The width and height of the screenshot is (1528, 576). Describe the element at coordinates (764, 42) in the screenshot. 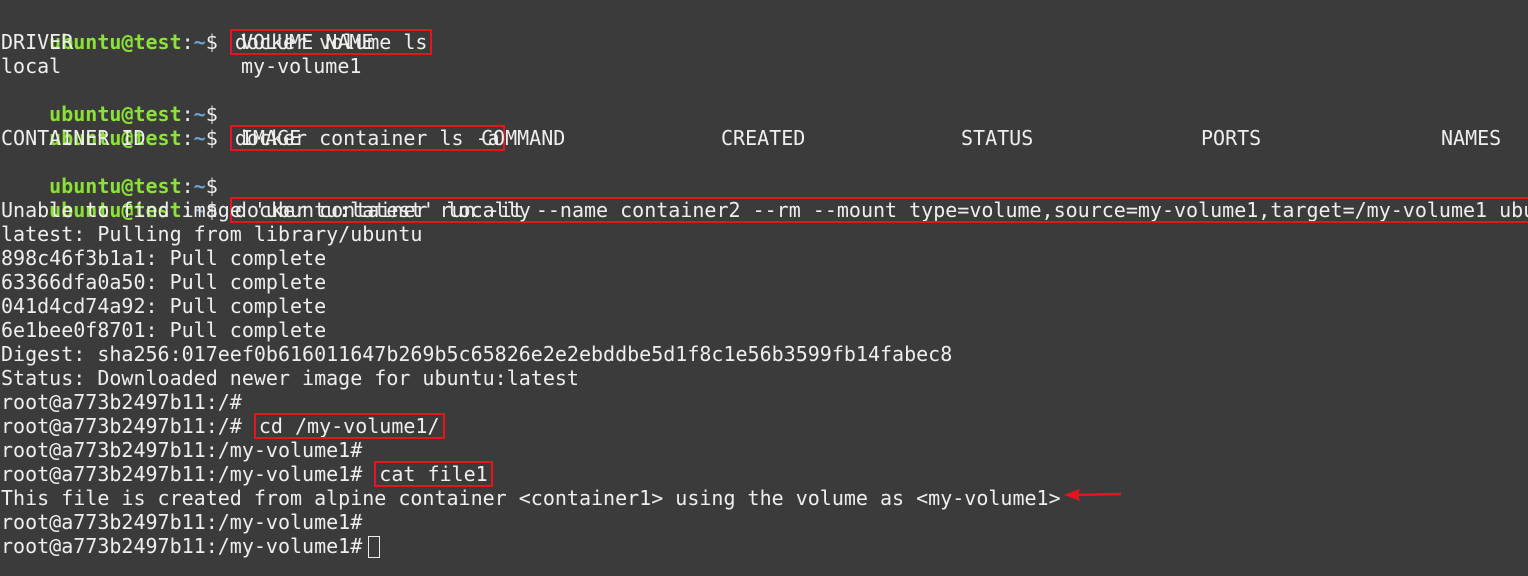

I see `volume-table-header: DRIVER VOLUME NAME` at that location.